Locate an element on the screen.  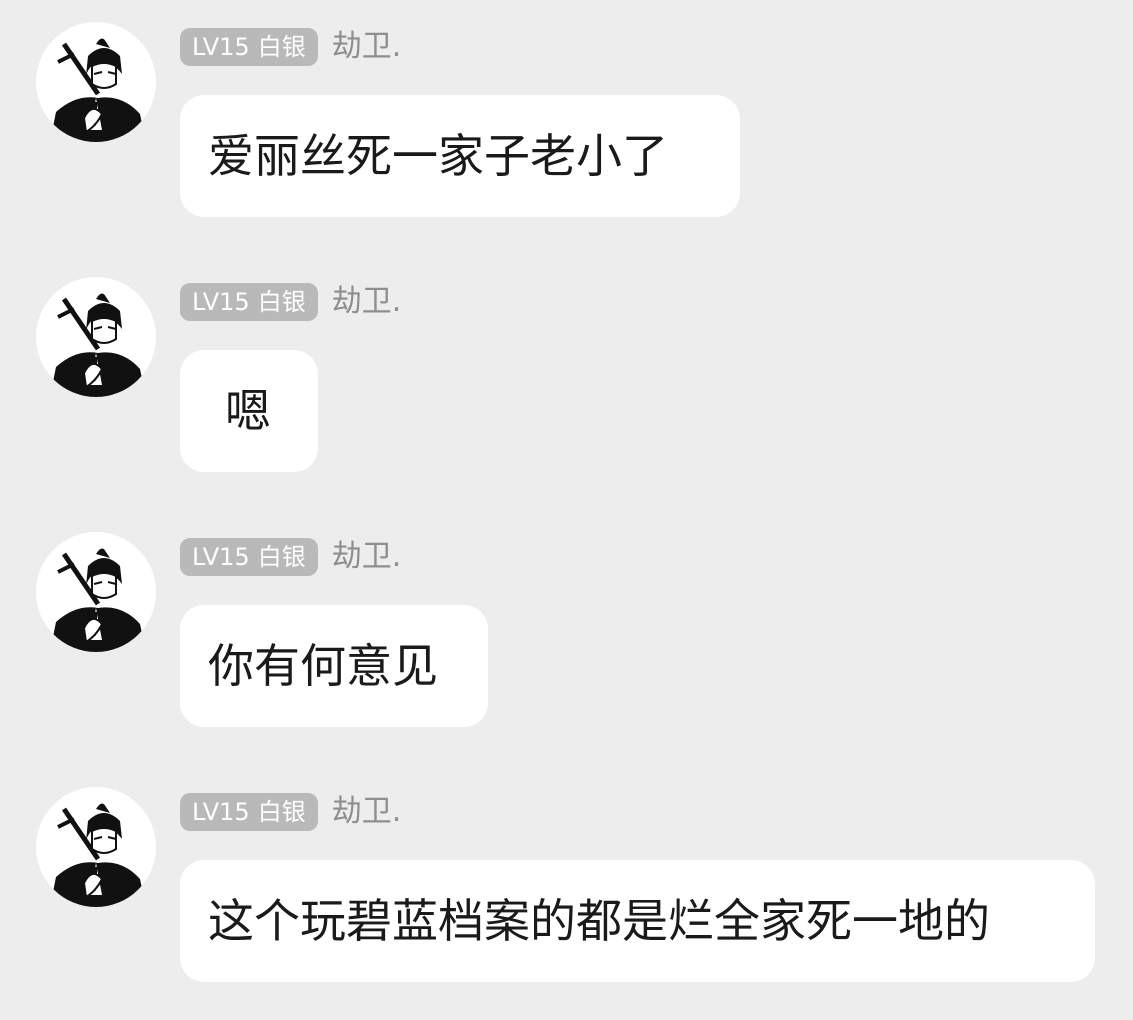
message-bubble: 你有何意见 is located at coordinates (334, 666).